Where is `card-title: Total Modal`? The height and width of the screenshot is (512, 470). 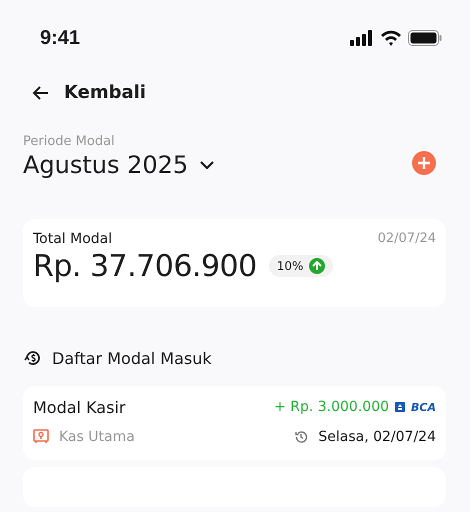 card-title: Total Modal is located at coordinates (72, 238).